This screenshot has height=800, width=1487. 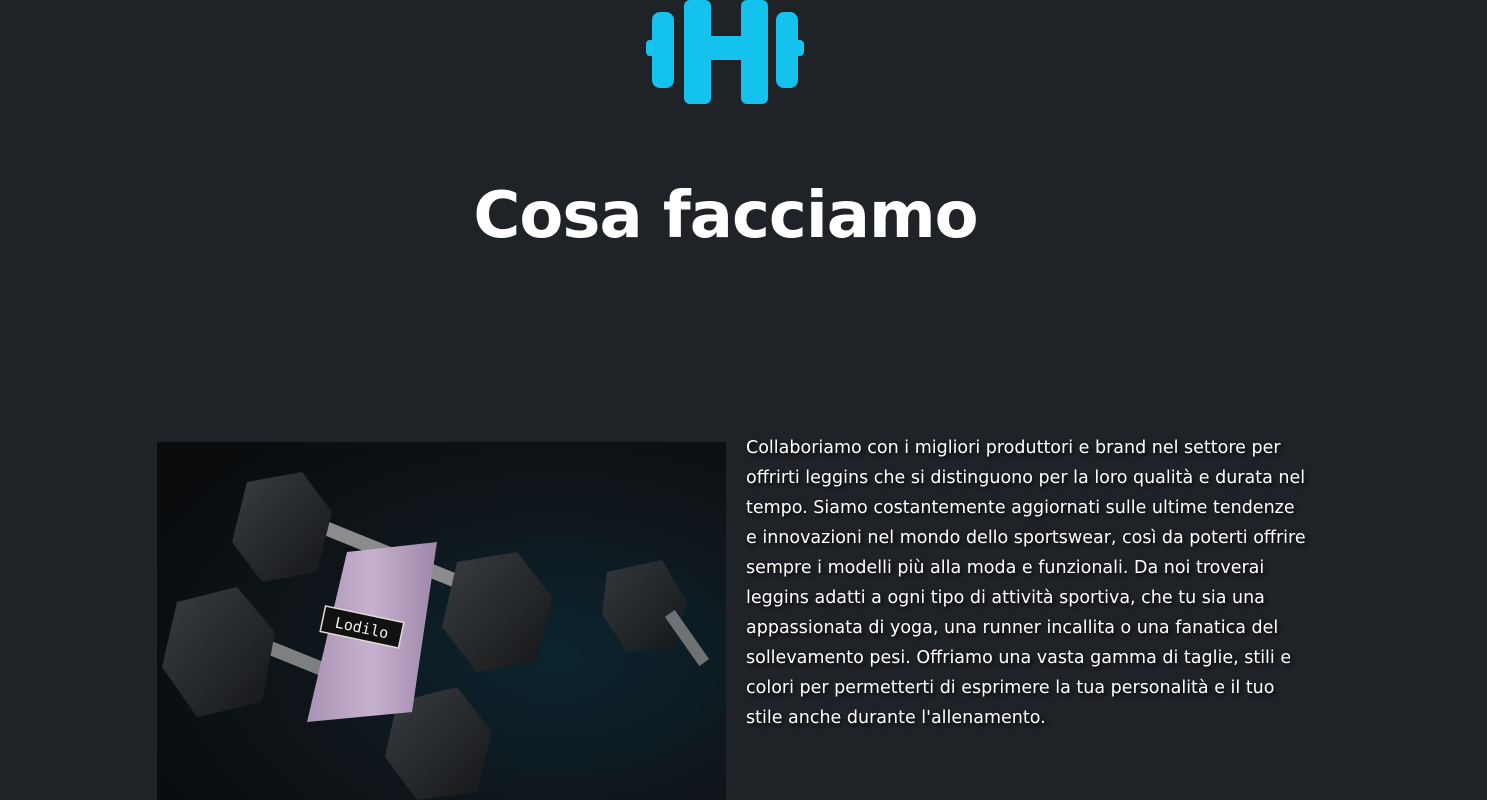 What do you see at coordinates (726, 53) in the screenshot?
I see `dumbbell-logo-icon` at bounding box center [726, 53].